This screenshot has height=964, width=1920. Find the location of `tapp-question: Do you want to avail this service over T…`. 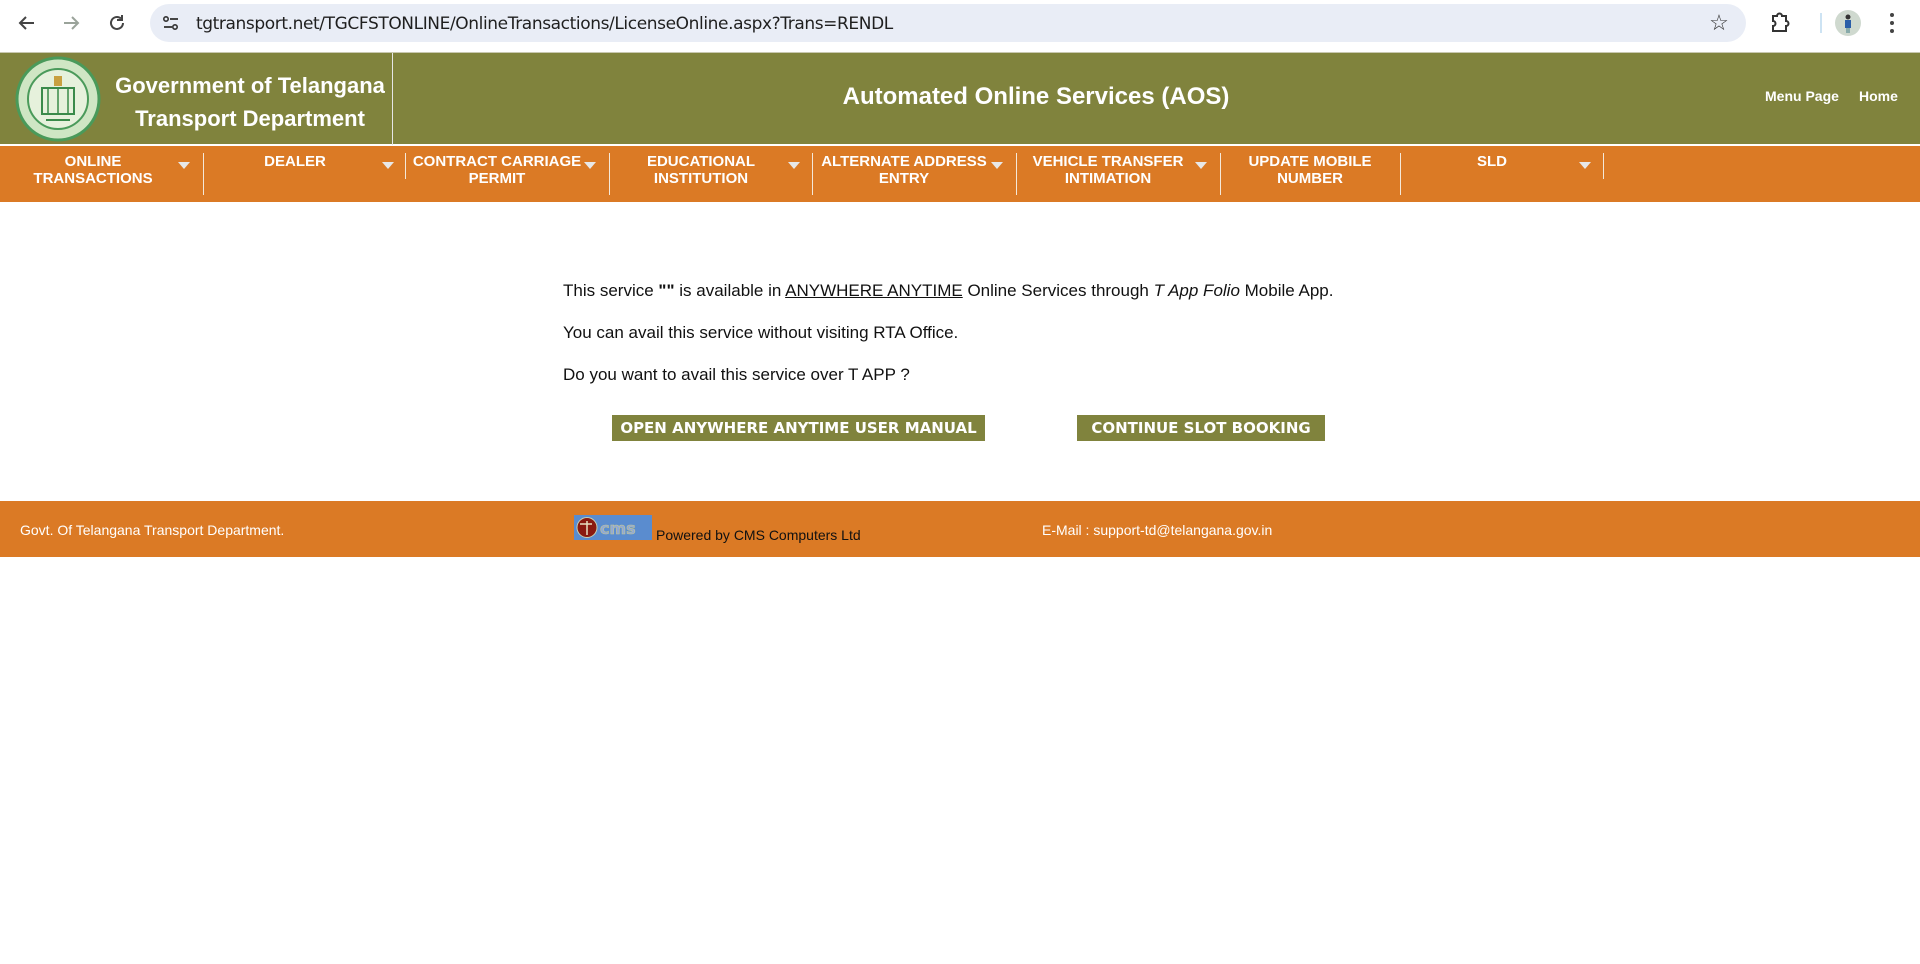

tapp-question: Do you want to avail this service over T… is located at coordinates (736, 374).